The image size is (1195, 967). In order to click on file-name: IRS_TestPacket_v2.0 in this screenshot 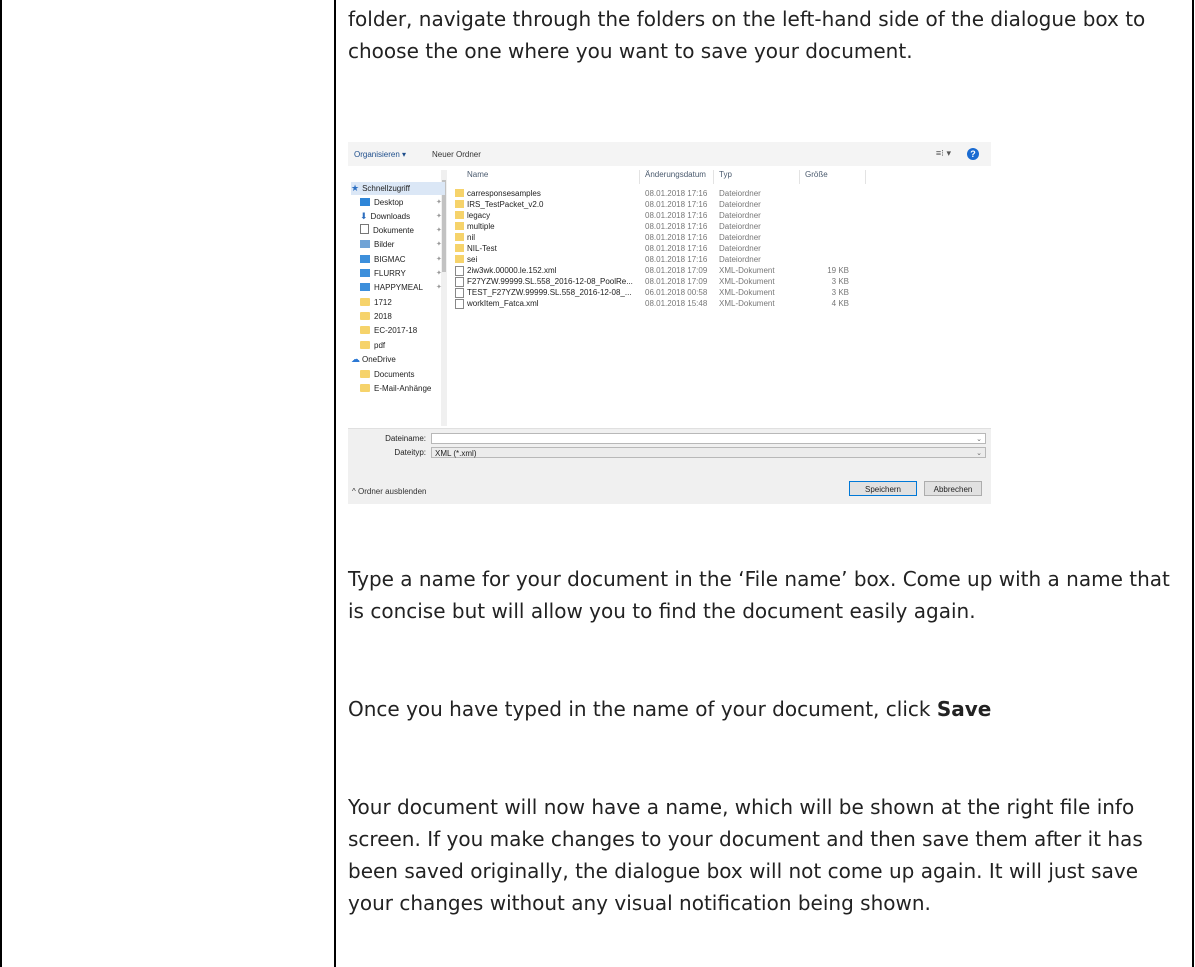, I will do `click(505, 204)`.